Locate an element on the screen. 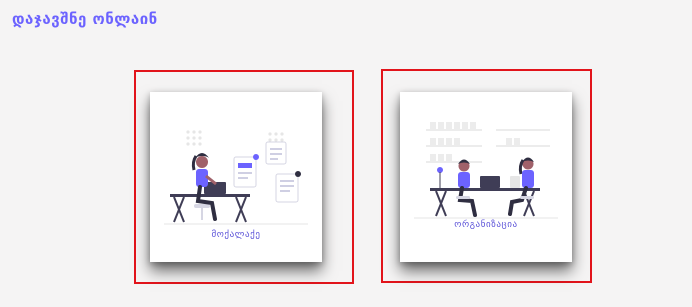 This screenshot has height=307, width=692. citizen-option-label: მოქალაქე is located at coordinates (236, 235).